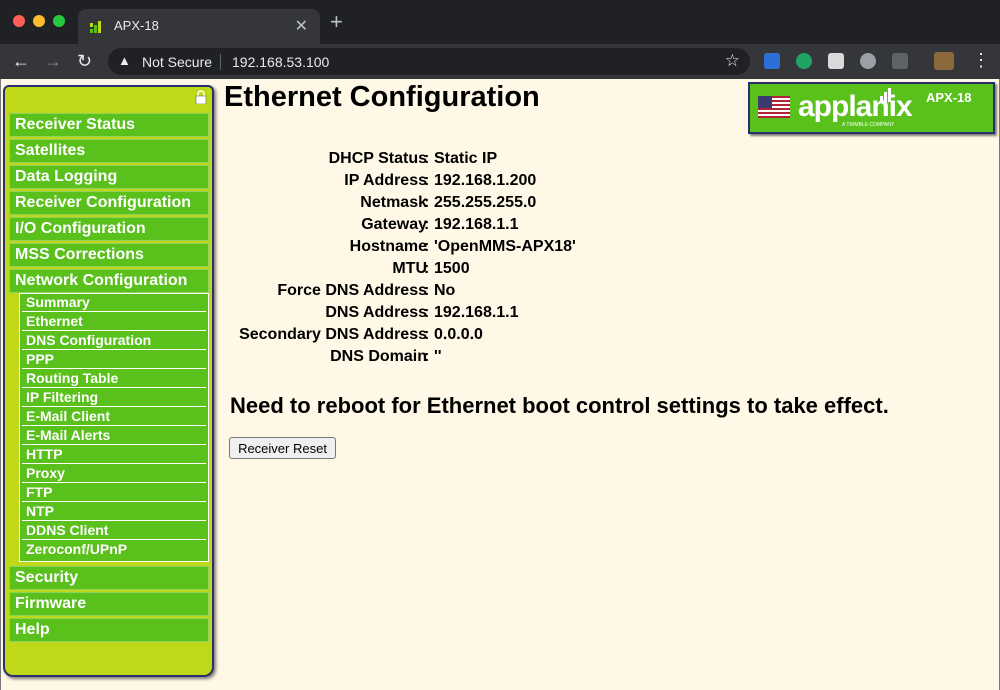 This screenshot has height=690, width=1000. What do you see at coordinates (836, 61) in the screenshot?
I see `extension-window-icon` at bounding box center [836, 61].